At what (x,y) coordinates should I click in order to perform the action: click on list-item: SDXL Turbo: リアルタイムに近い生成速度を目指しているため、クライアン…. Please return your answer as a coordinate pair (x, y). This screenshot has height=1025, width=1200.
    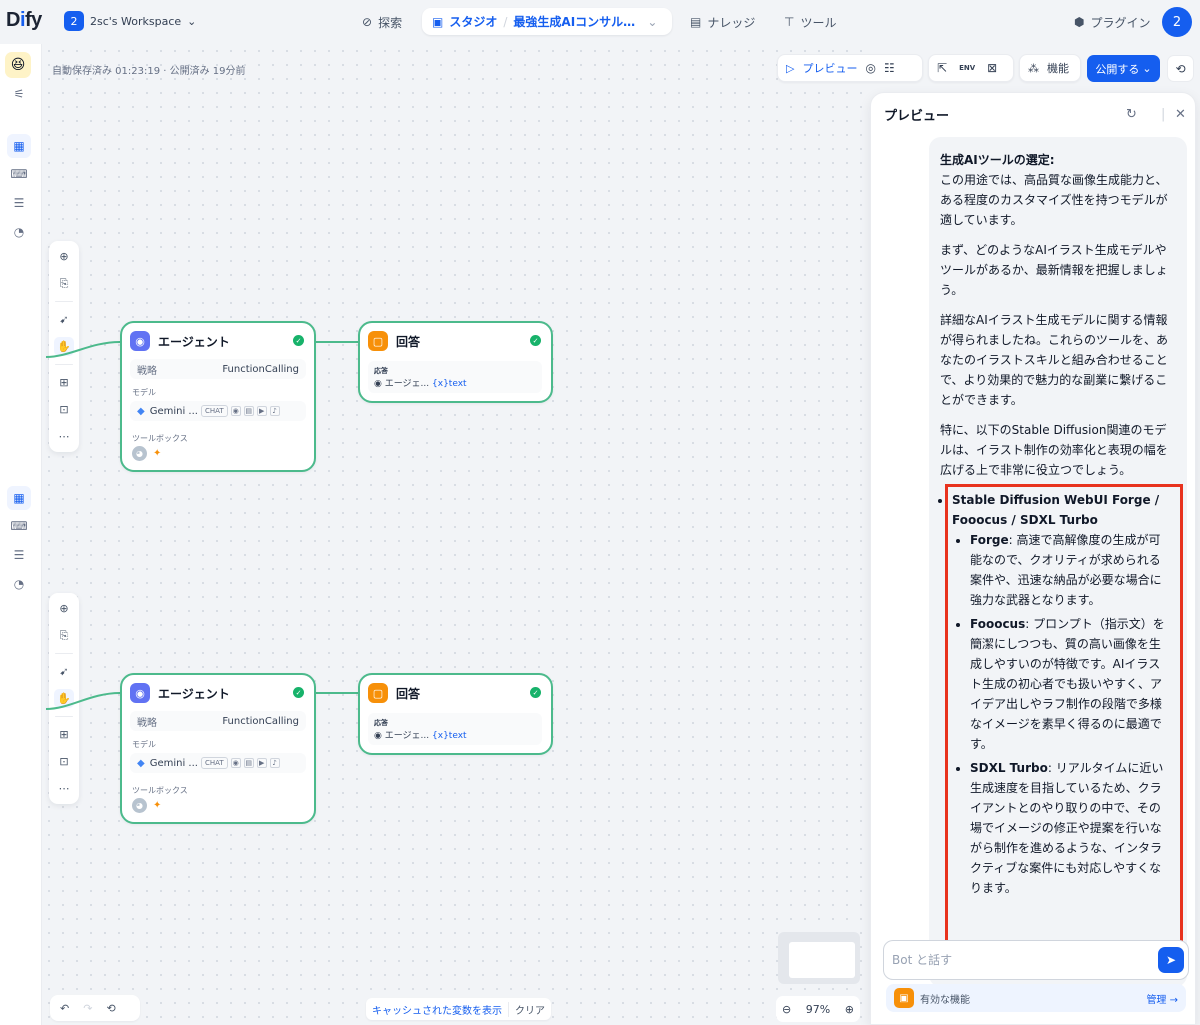
    Looking at the image, I should click on (1070, 828).